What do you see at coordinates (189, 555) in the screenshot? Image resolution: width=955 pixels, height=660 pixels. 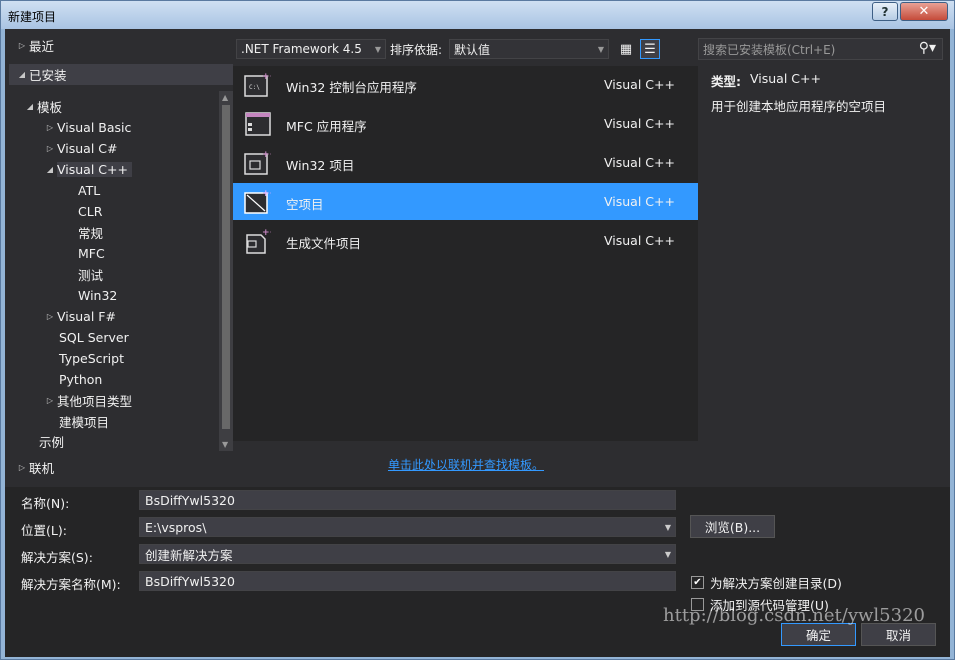 I see `solution-value: 创建新解决方案` at bounding box center [189, 555].